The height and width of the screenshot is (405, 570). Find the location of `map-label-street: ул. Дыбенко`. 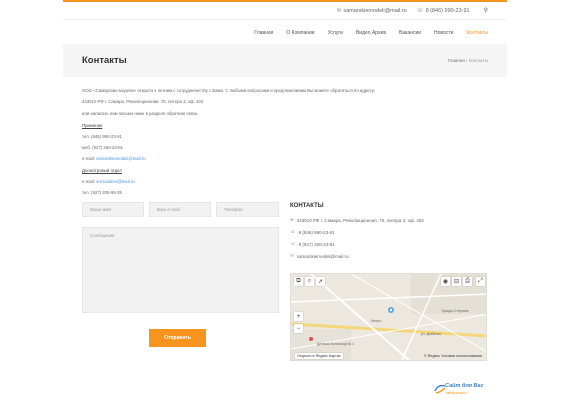

map-label-street: ул. Дыбенко is located at coordinates (431, 334).